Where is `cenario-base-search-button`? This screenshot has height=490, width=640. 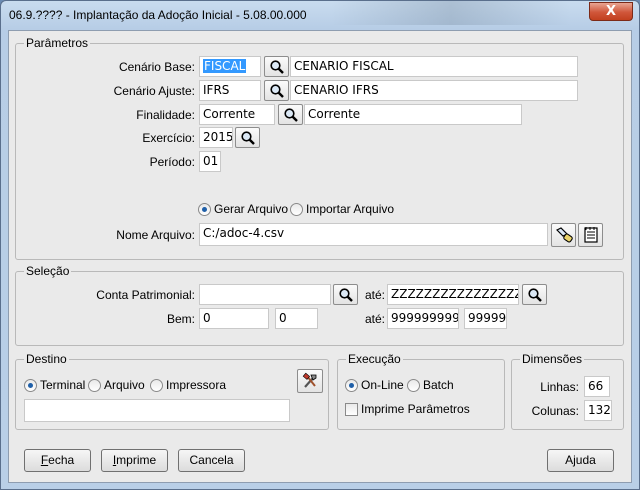 cenario-base-search-button is located at coordinates (276, 66).